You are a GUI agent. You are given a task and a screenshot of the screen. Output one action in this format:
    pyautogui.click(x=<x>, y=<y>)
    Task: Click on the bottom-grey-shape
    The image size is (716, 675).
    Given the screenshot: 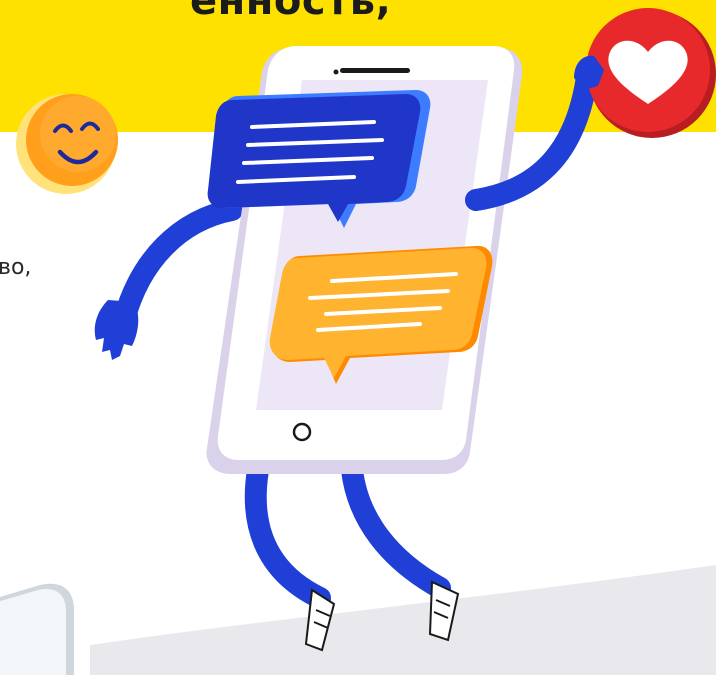 What is the action you would take?
    pyautogui.click(x=403, y=620)
    